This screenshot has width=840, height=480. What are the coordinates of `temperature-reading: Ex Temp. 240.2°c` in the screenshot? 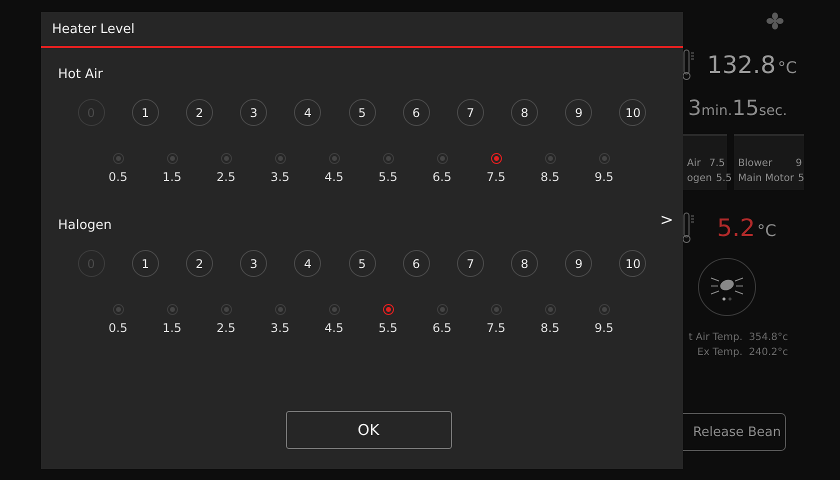 It's located at (742, 353).